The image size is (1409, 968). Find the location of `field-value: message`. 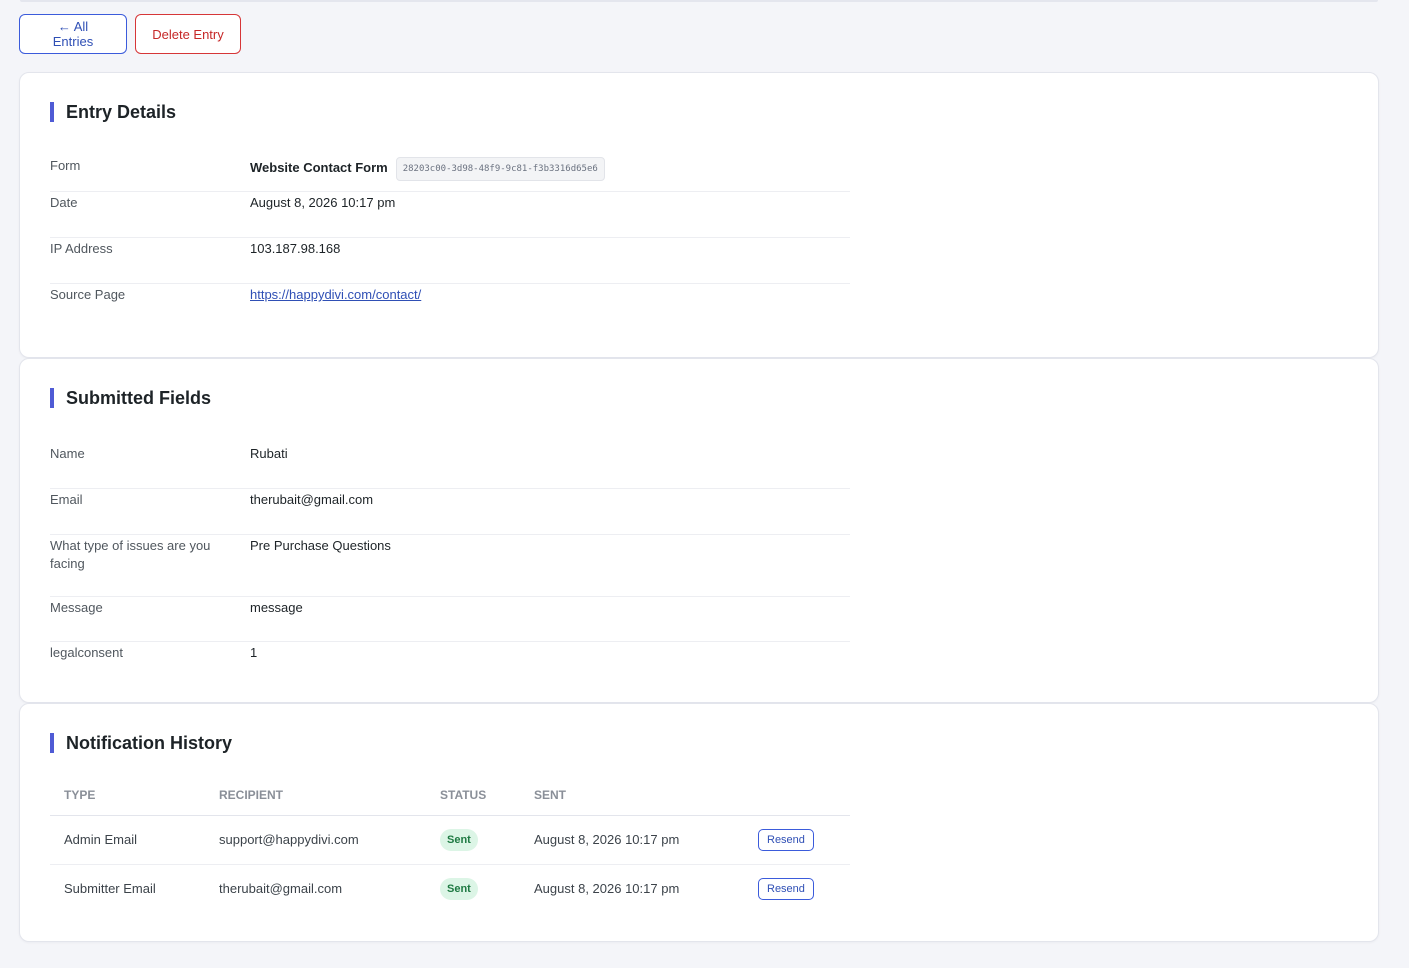

field-value: message is located at coordinates (276, 607).